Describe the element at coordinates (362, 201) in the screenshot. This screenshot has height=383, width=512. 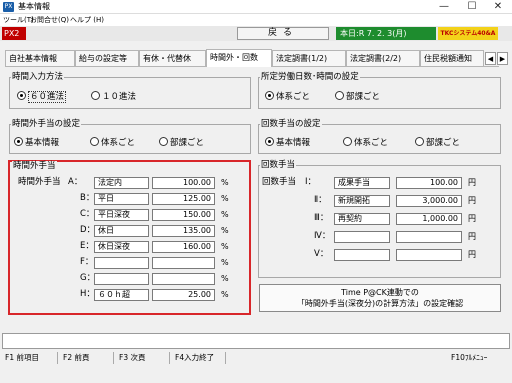
I see `count-name-input: 新規開拓` at that location.